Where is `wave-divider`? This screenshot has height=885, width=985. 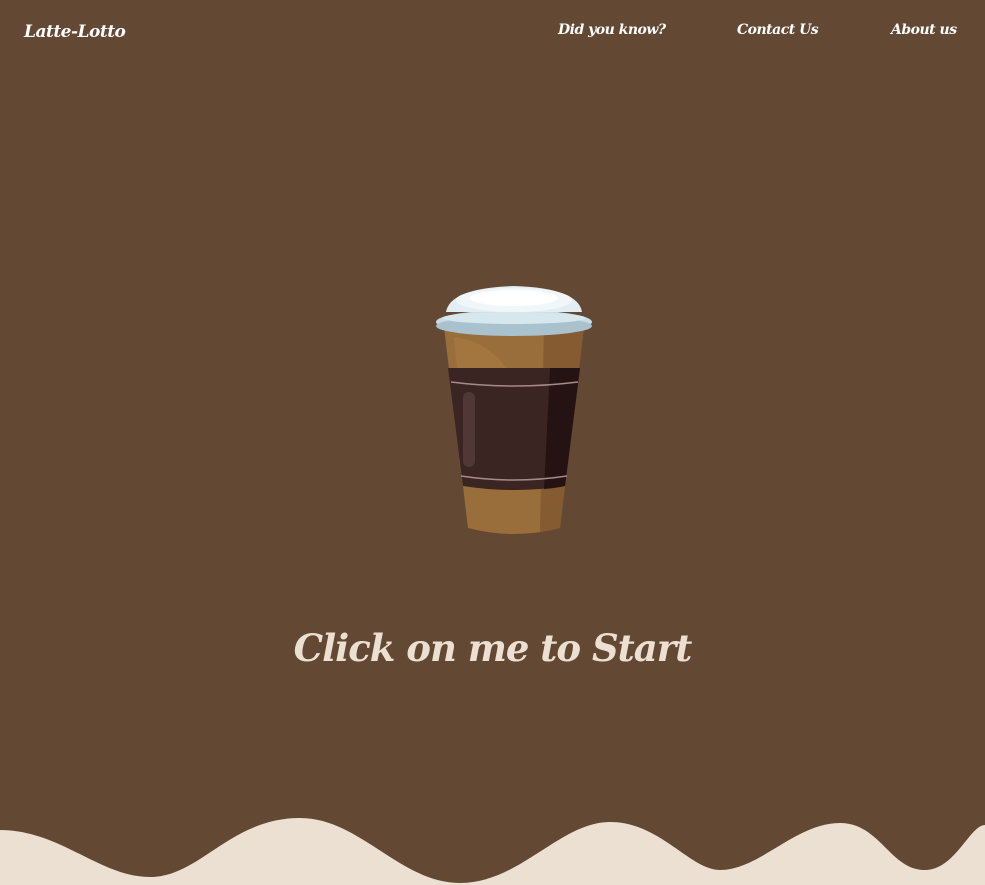
wave-divider is located at coordinates (492, 851).